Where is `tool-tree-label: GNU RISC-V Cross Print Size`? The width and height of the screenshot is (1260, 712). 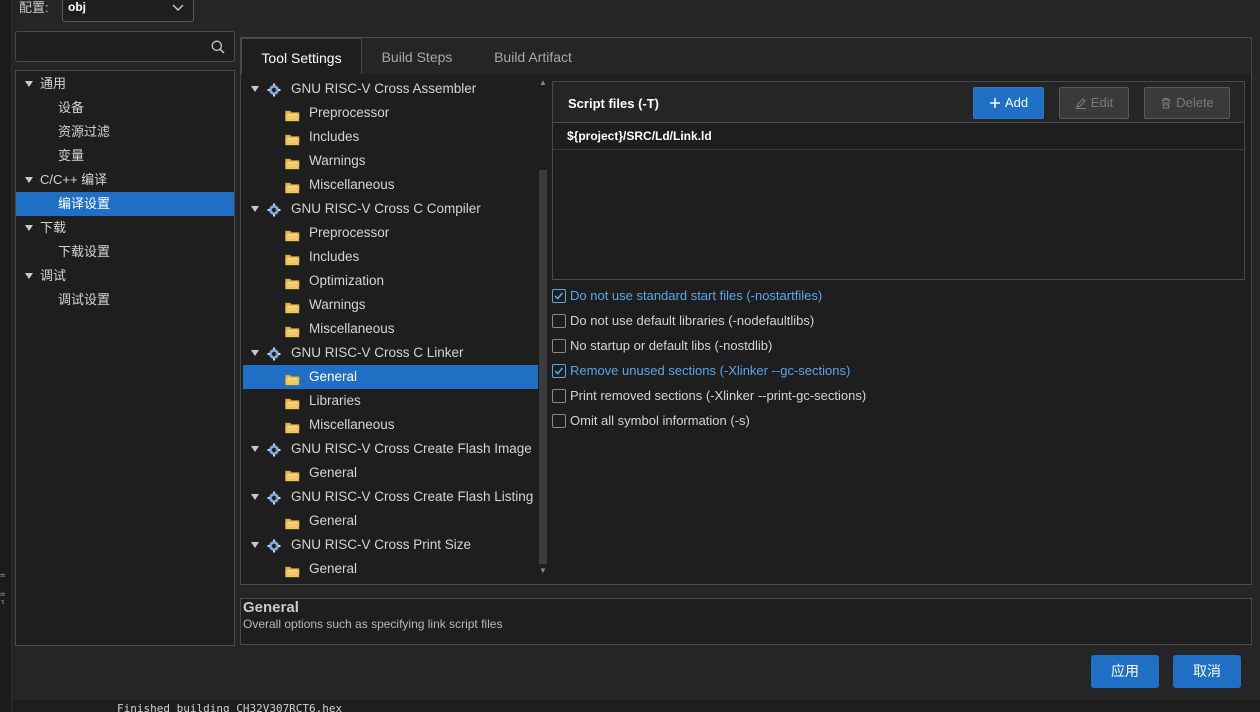
tool-tree-label: GNU RISC-V Cross Print Size is located at coordinates (381, 544).